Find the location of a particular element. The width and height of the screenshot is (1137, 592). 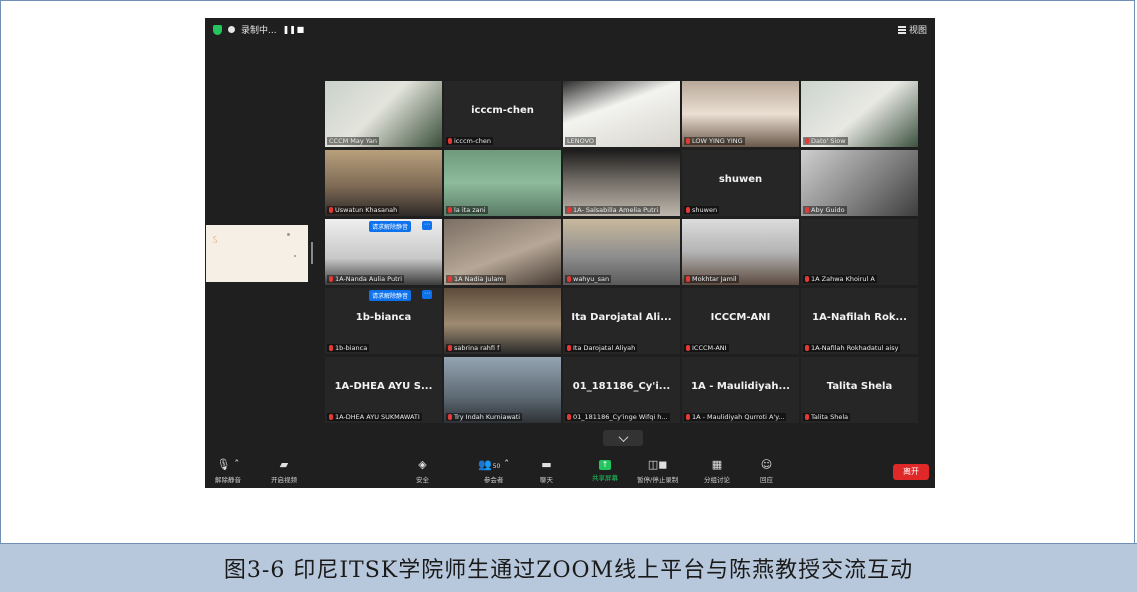

participant-name-label: 1A-Nafilah Rokhadatul aisy is located at coordinates (852, 348).